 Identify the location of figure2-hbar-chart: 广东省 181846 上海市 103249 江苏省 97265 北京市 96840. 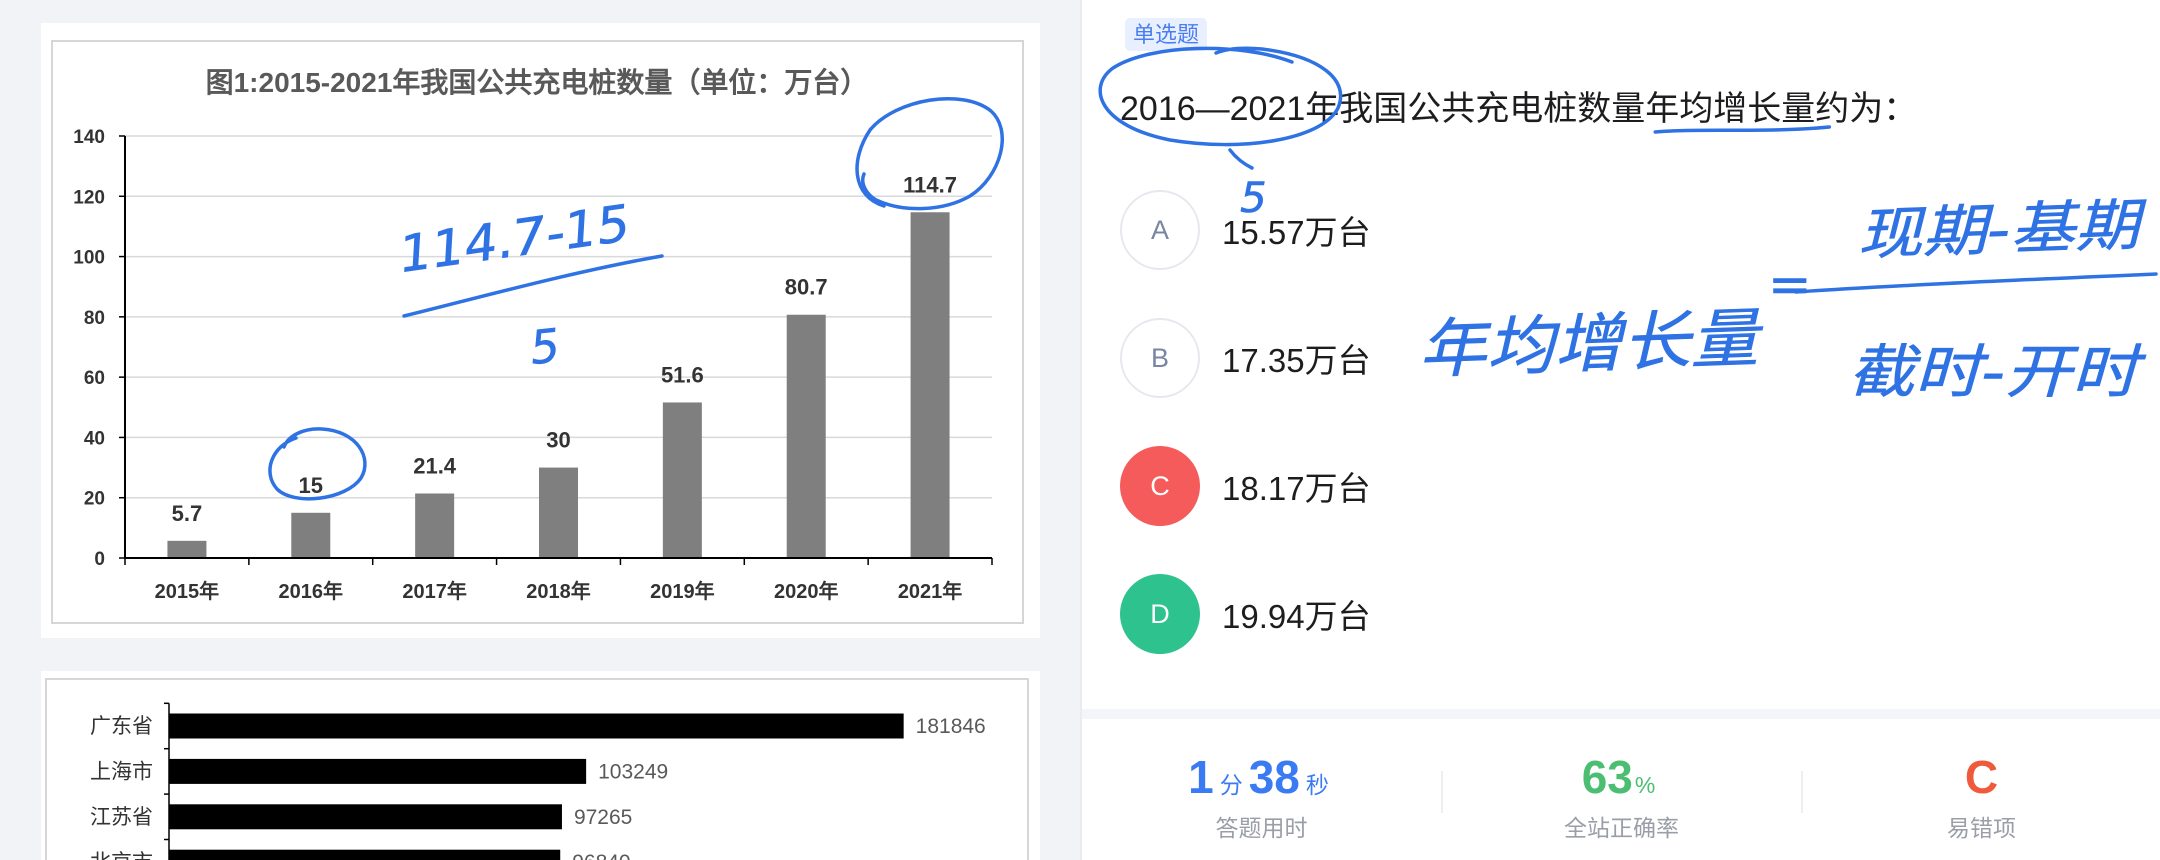
(538, 781).